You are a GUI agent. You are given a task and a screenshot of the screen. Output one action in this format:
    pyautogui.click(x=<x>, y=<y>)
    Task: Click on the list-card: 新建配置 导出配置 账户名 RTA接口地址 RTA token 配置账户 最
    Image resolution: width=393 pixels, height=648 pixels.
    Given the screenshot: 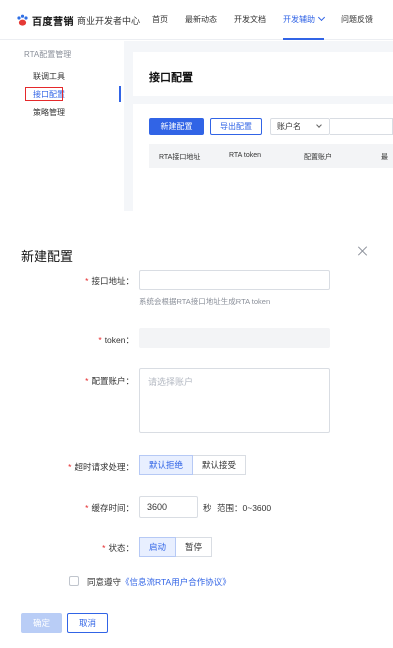 What is the action you would take?
    pyautogui.click(x=263, y=157)
    